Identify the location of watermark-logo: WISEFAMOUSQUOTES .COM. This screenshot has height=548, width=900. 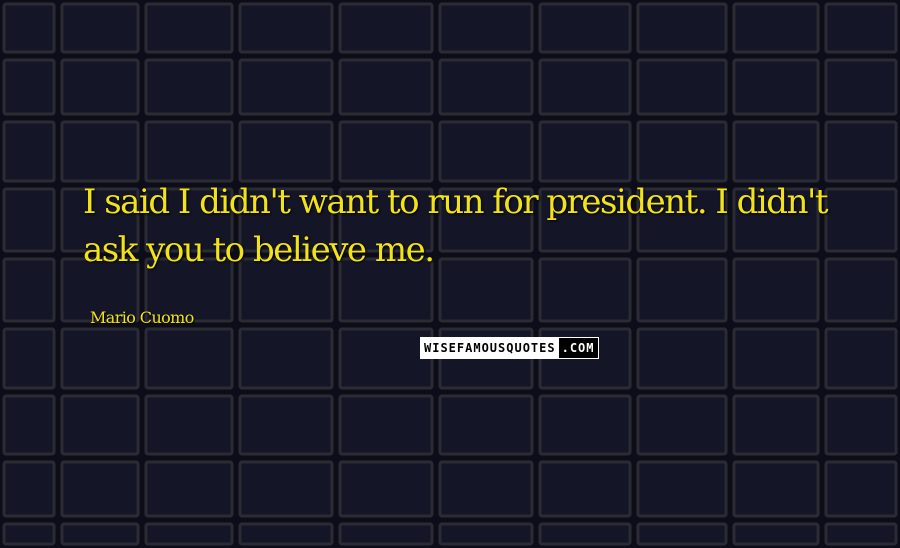
(509, 348).